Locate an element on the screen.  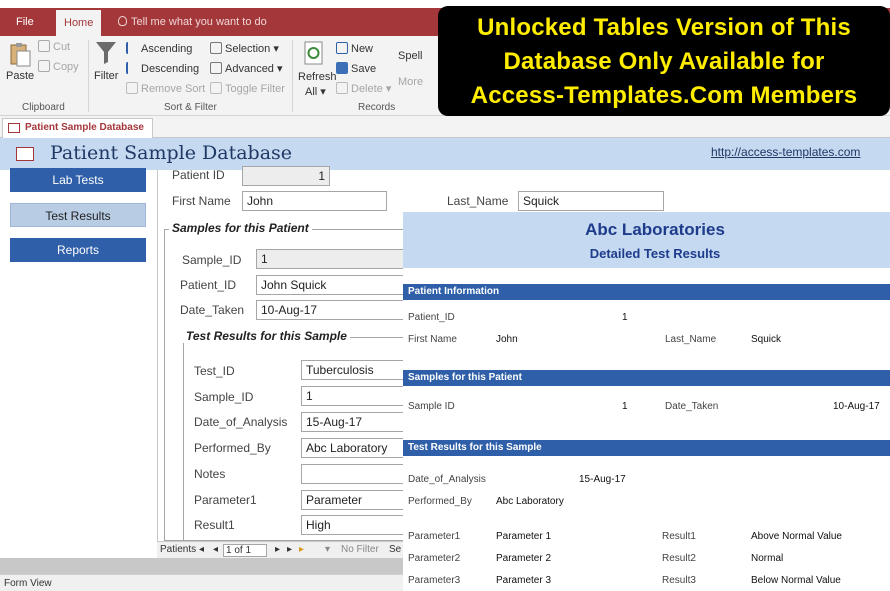
selection-button: Selection ▾ is located at coordinates (244, 48).